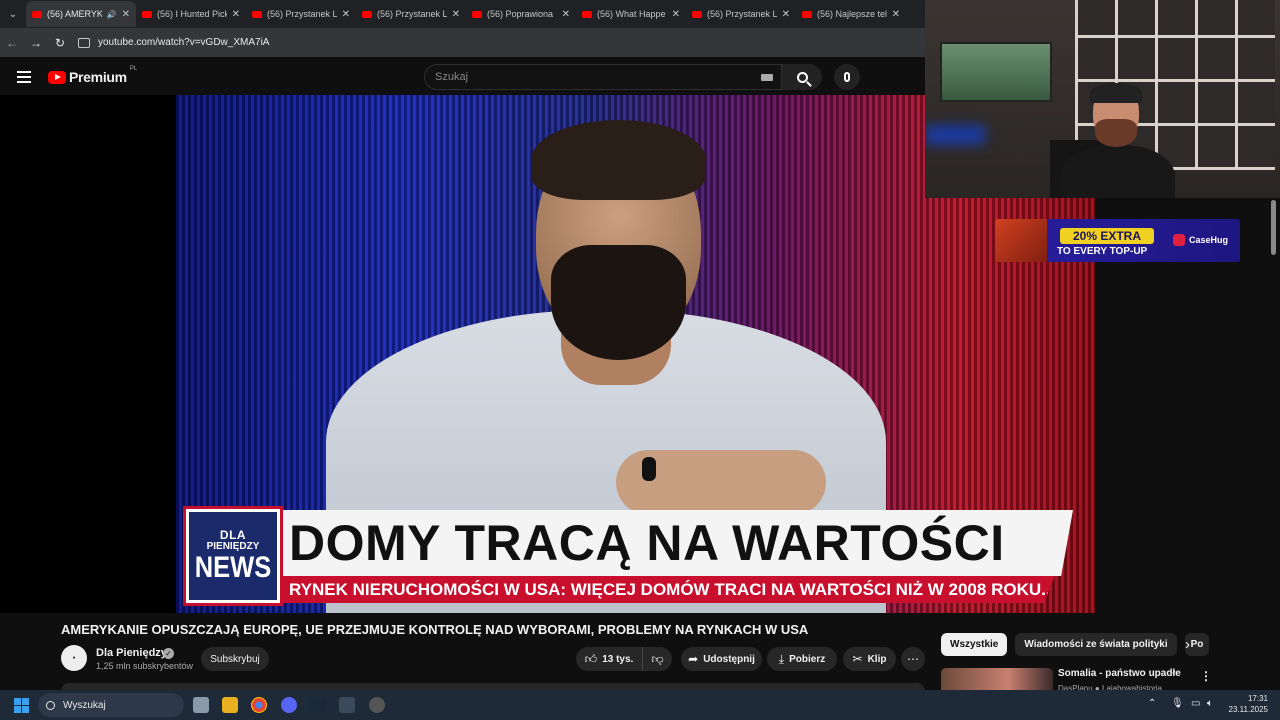 Image resolution: width=1280 pixels, height=720 pixels. I want to click on youtube-premium-logo: Premium PL, so click(92, 75).